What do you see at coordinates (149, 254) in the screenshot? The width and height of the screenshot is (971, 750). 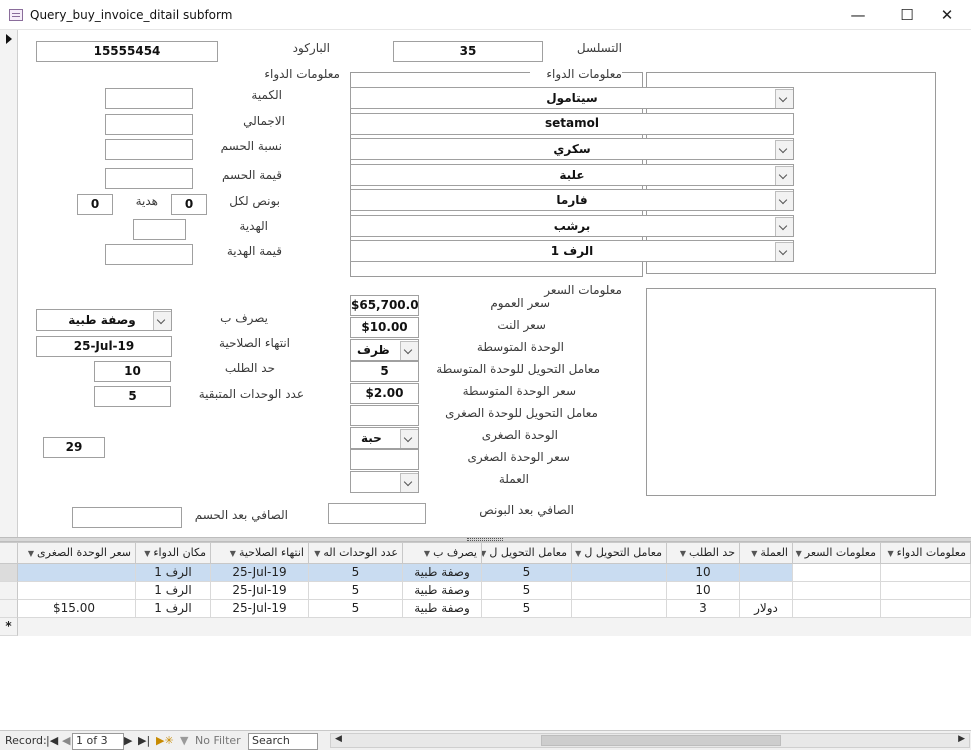 I see `gift-value-field` at bounding box center [149, 254].